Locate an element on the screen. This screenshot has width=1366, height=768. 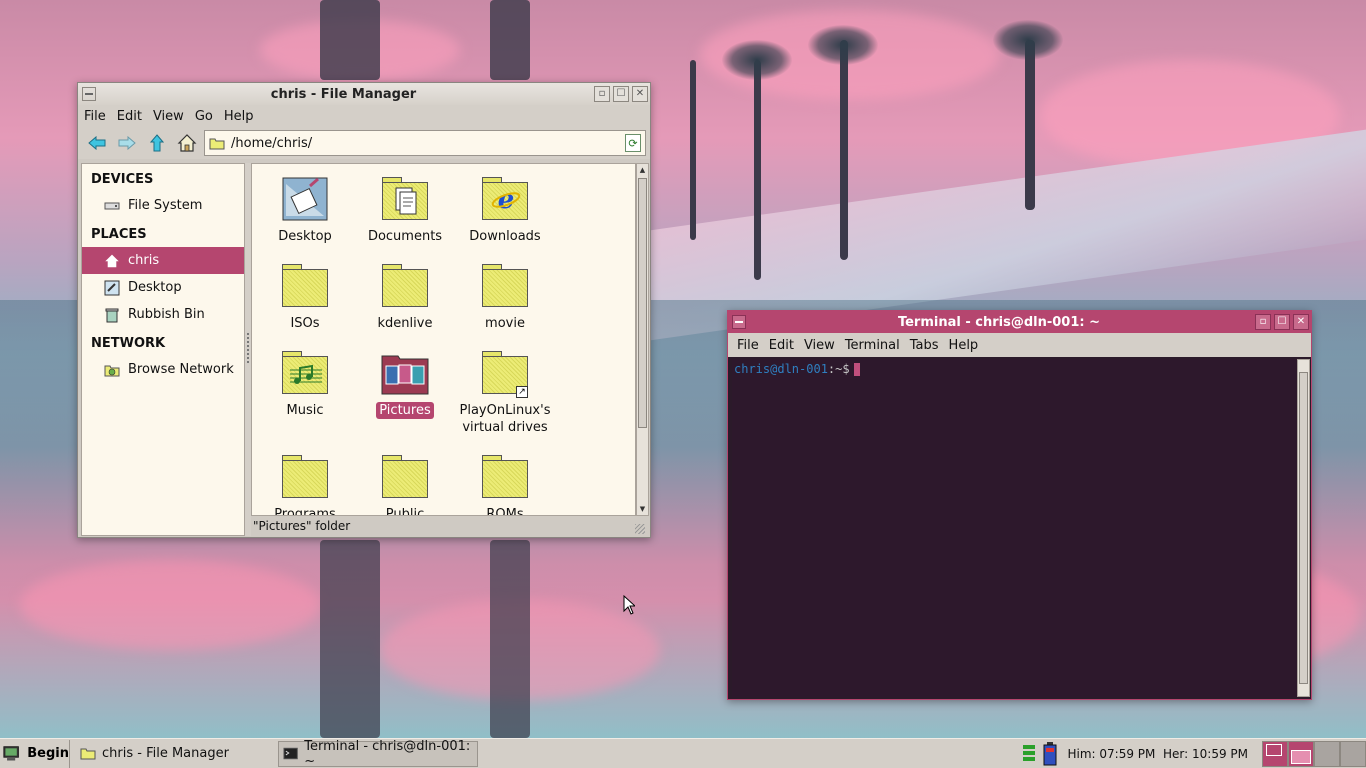
file-item-programs: Programs is located at coordinates (305, 484).